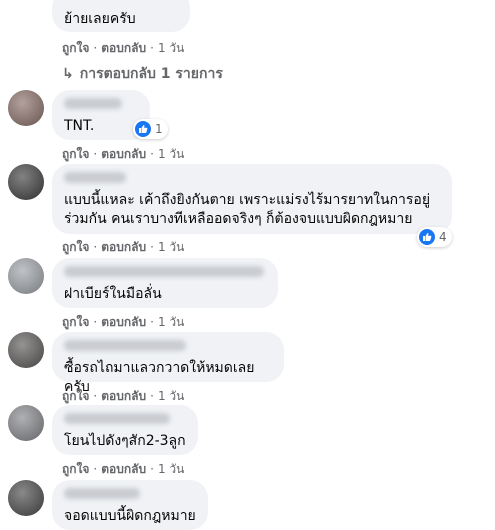 The width and height of the screenshot is (495, 530). What do you see at coordinates (125, 441) in the screenshot?
I see `comment-text: โยนไปดังๆสัก2-3ลูก` at bounding box center [125, 441].